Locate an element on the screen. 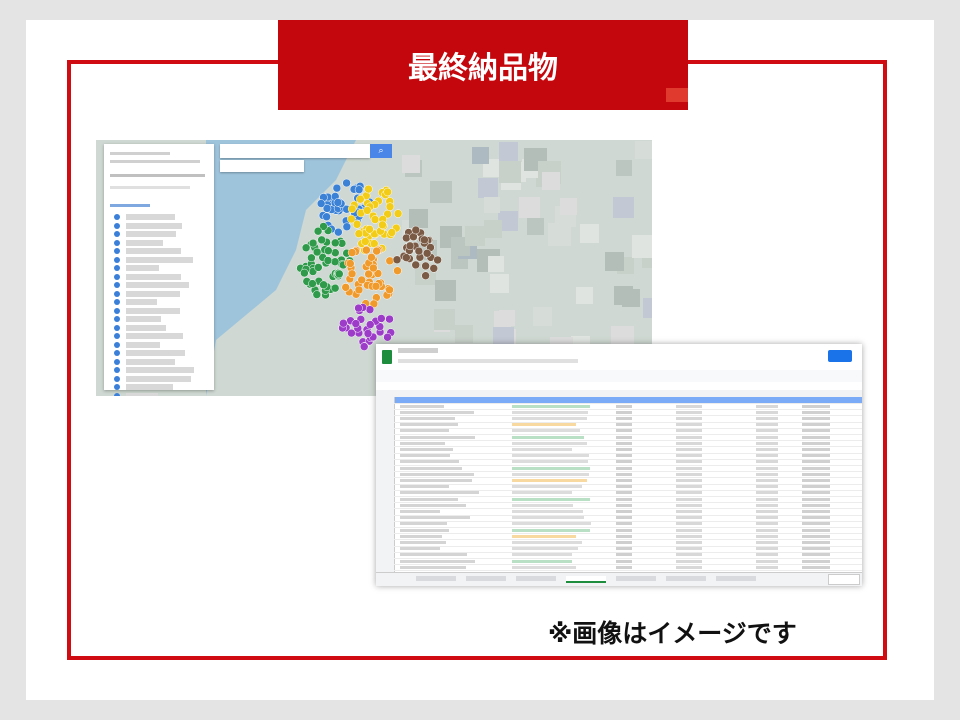  share-button is located at coordinates (840, 356).